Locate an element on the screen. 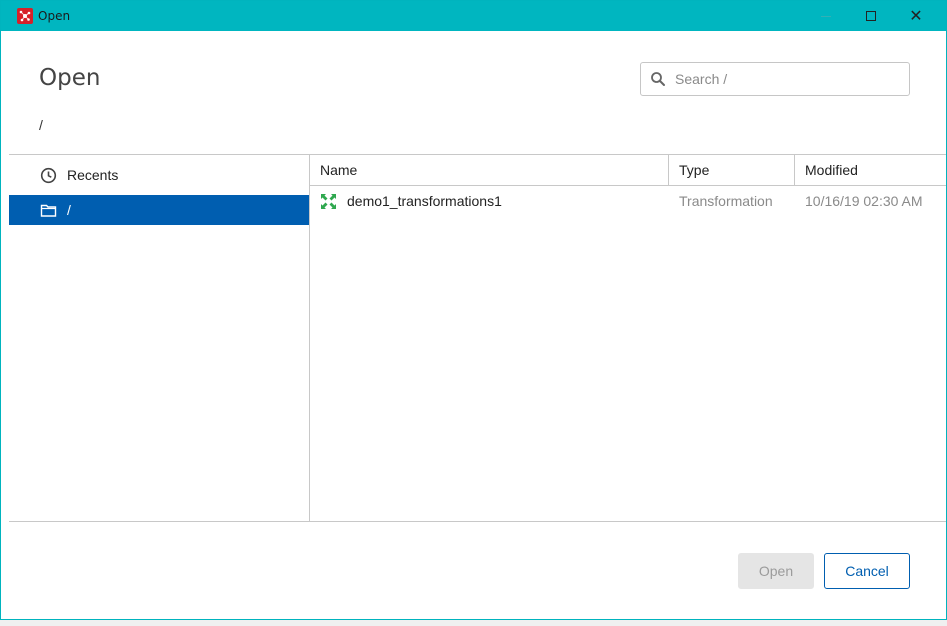  open-button: Open is located at coordinates (776, 571).